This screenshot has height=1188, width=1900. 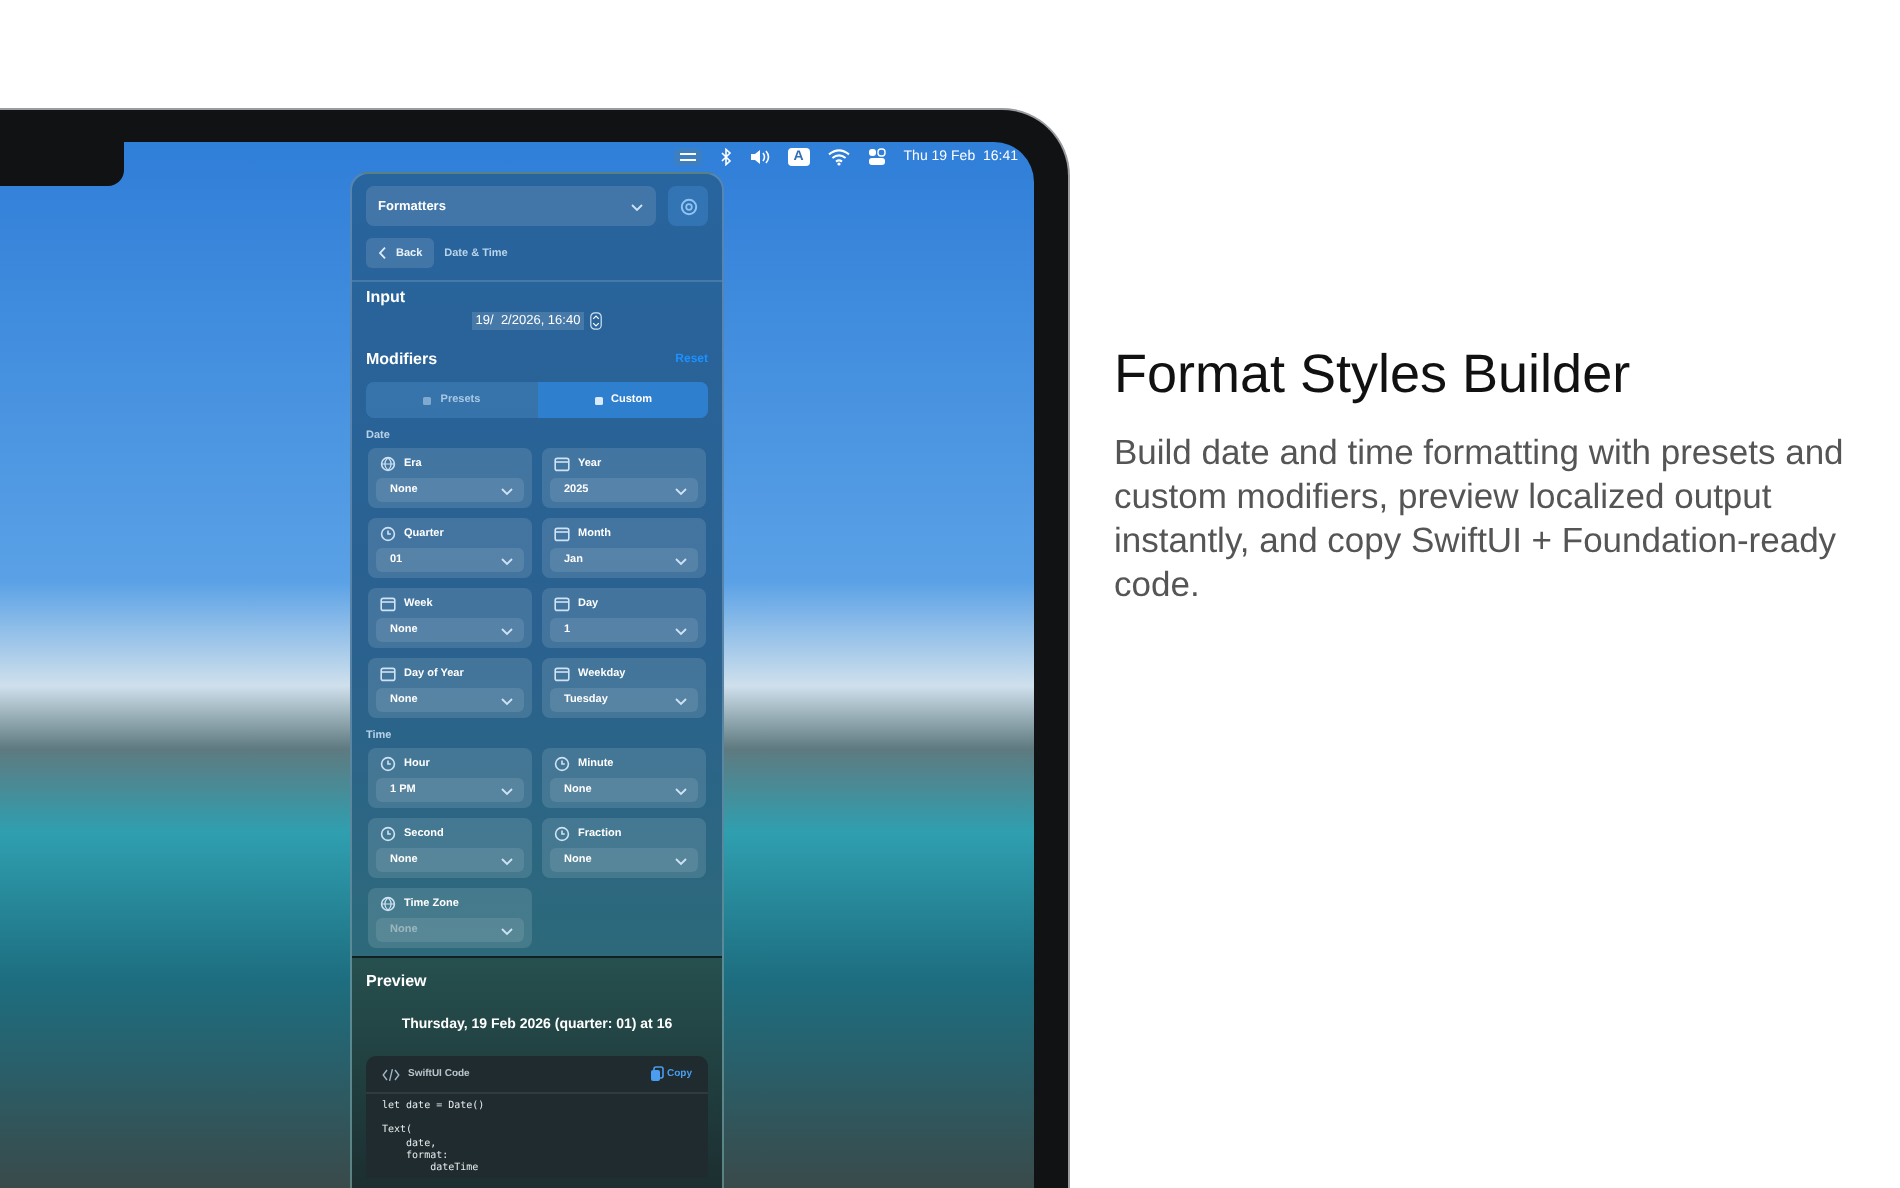 I want to click on volume-icon, so click(x=759, y=157).